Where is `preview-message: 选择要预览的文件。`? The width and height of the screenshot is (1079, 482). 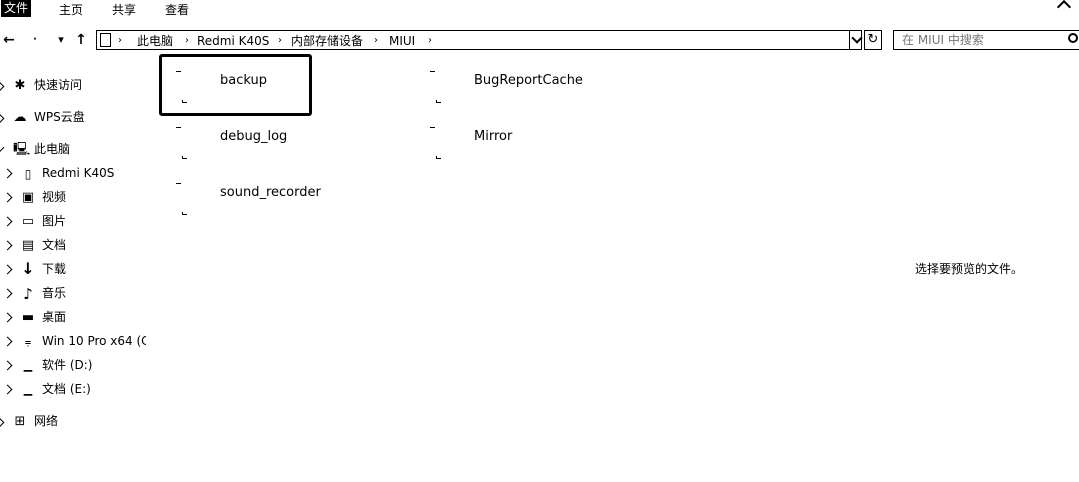 preview-message: 选择要预览的文件。 is located at coordinates (969, 269).